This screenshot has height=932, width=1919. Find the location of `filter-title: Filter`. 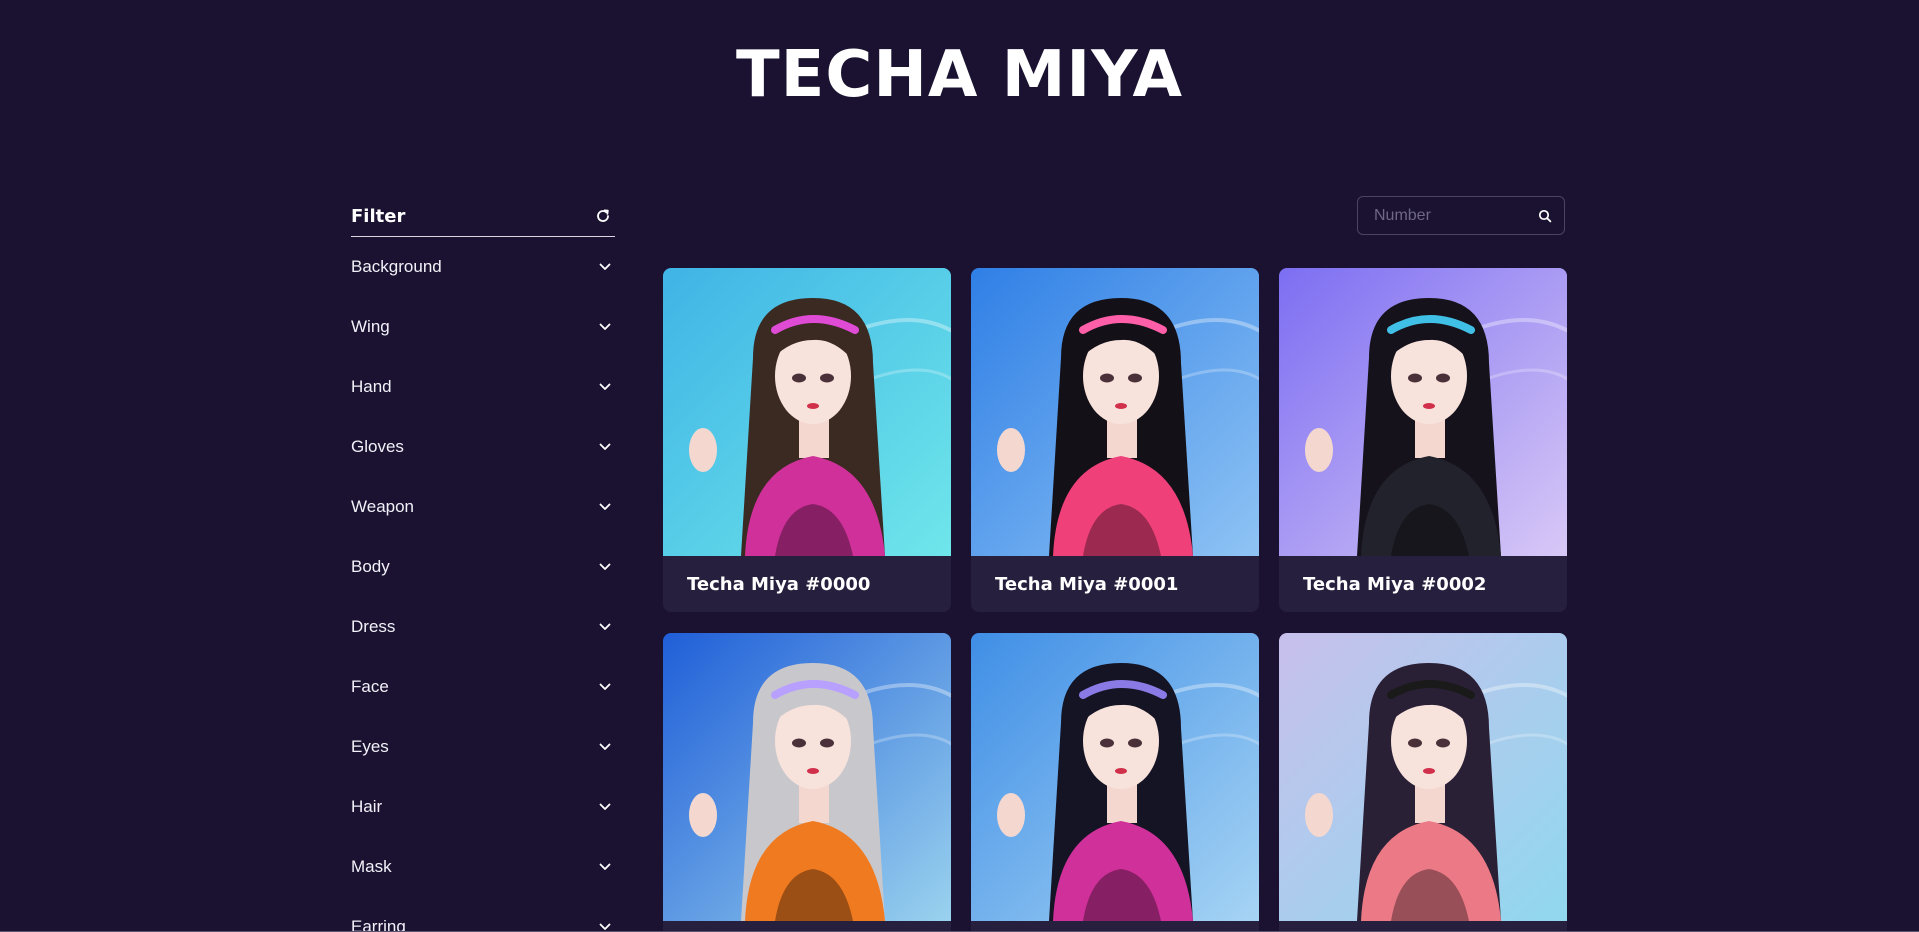

filter-title: Filter is located at coordinates (378, 216).